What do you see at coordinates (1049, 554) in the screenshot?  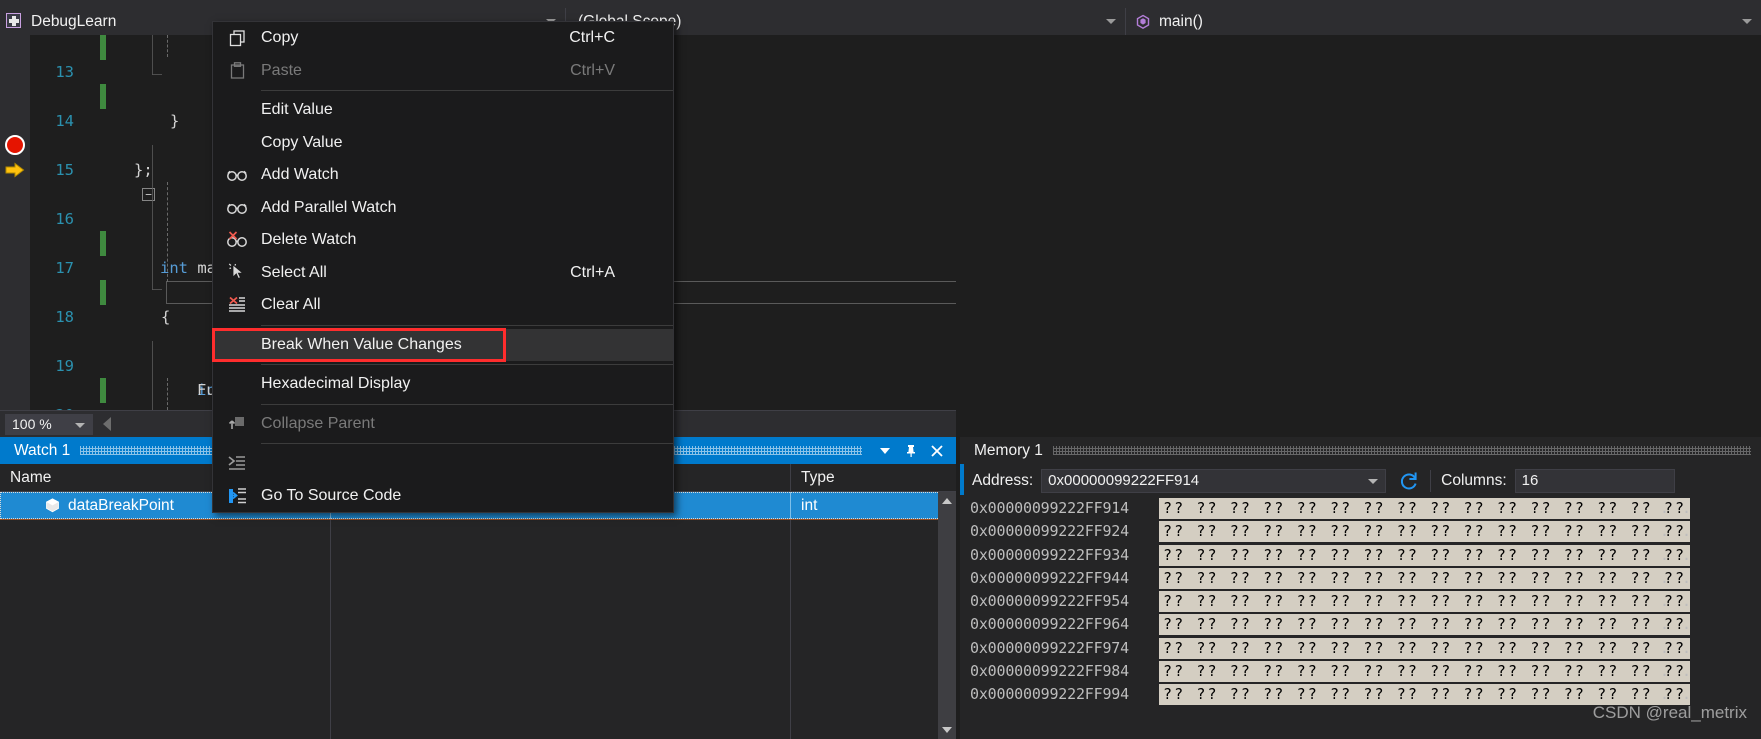 I see `memory-address: 0x00000099222FF934` at bounding box center [1049, 554].